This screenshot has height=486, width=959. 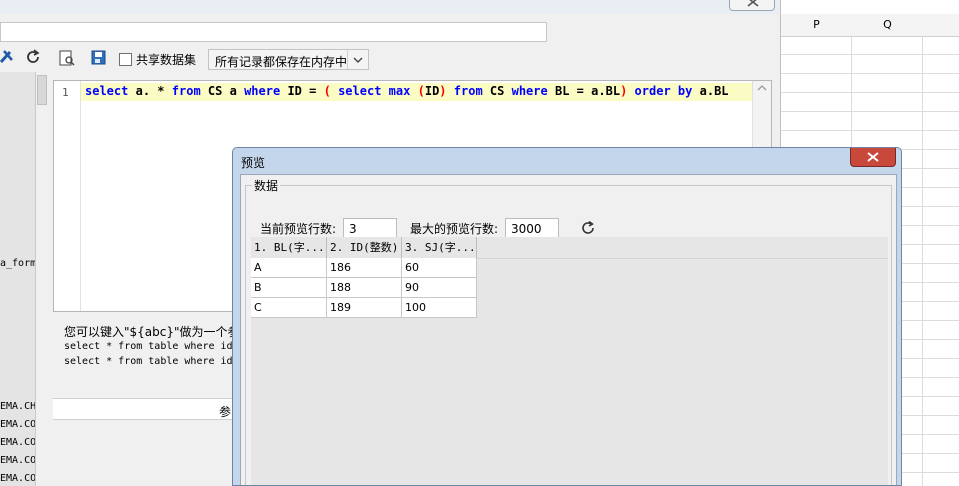 I want to click on window-titlebar, so click(x=390, y=7).